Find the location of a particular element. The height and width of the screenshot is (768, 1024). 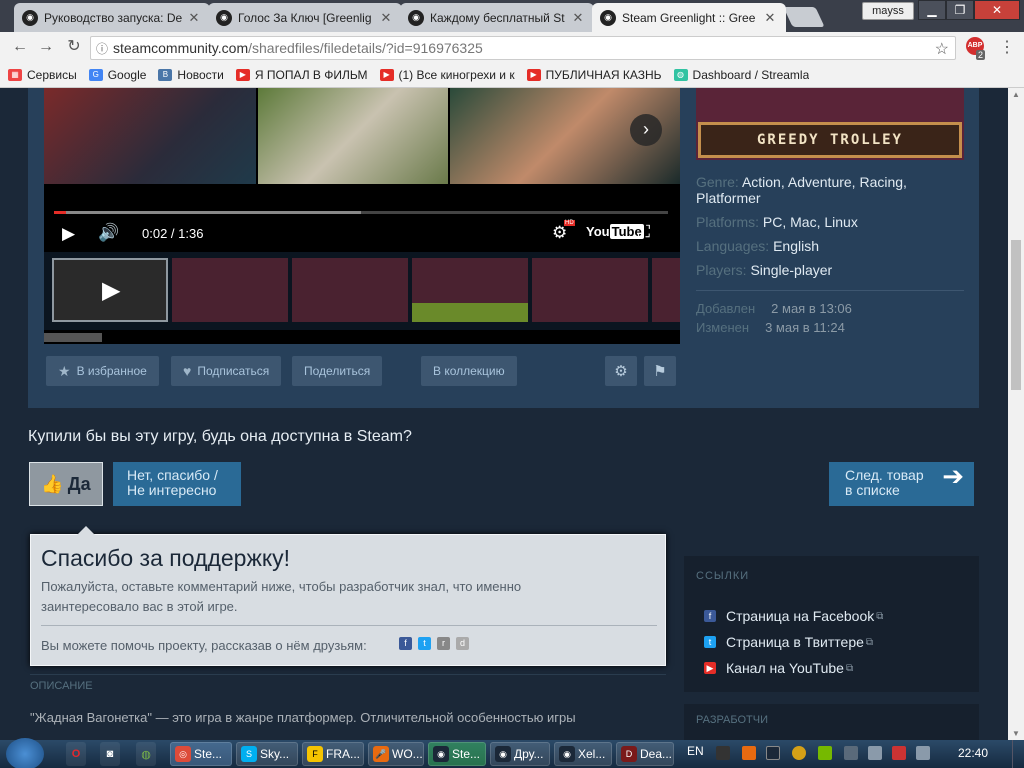

bookmark-streamlabs: ◍ Dashboard / Streamla is located at coordinates (741, 75).